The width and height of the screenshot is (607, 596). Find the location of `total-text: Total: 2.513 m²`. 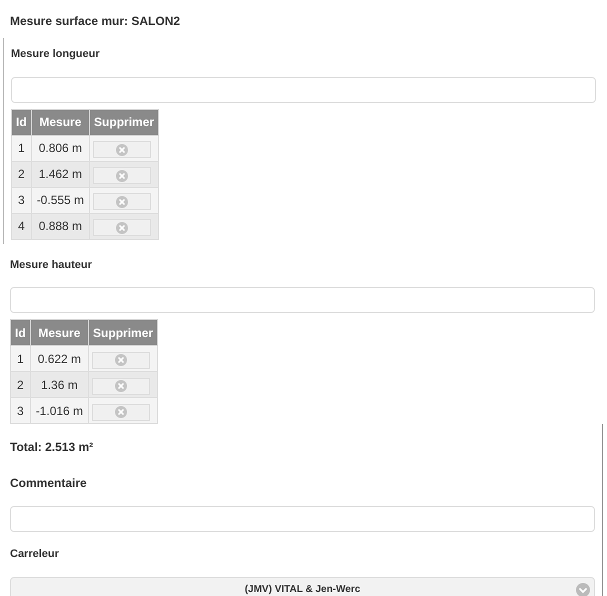

total-text: Total: 2.513 m² is located at coordinates (52, 447).